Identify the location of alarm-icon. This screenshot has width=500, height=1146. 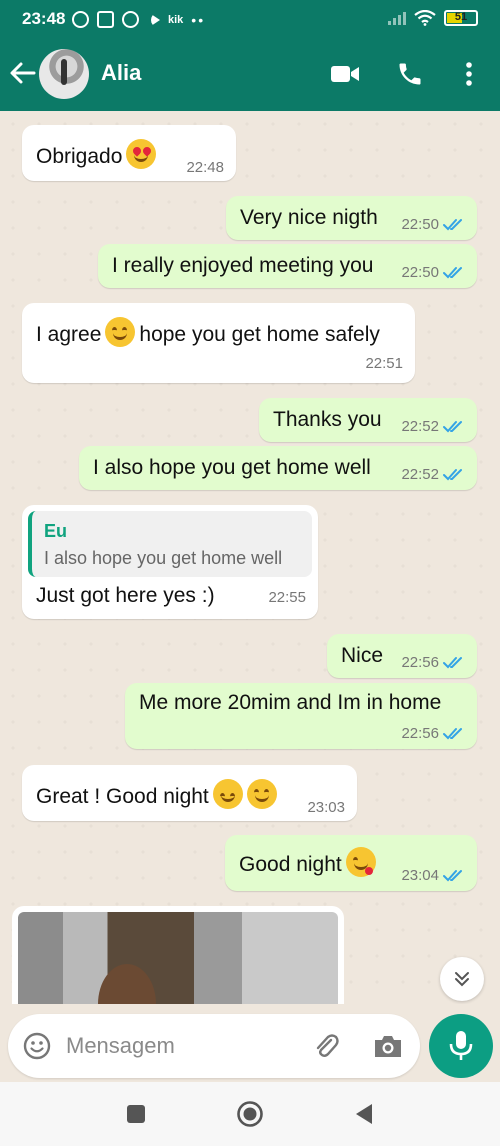
(80, 19).